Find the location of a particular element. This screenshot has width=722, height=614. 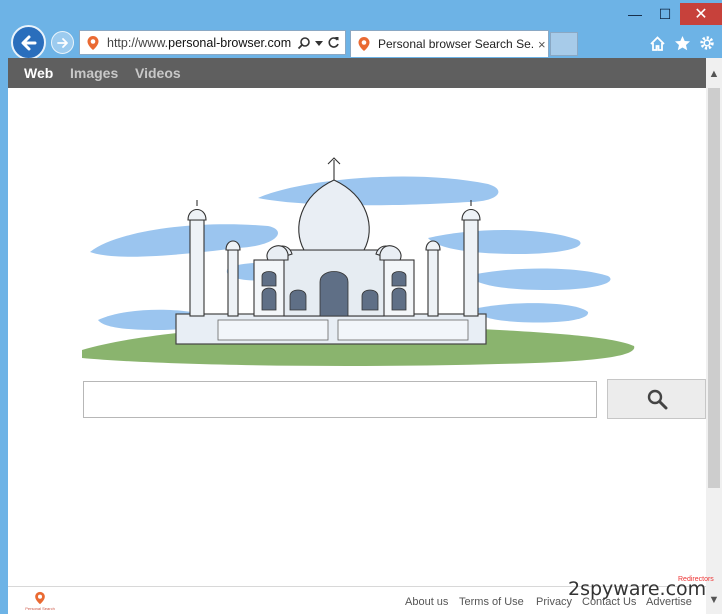

refresh-icon is located at coordinates (333, 42).